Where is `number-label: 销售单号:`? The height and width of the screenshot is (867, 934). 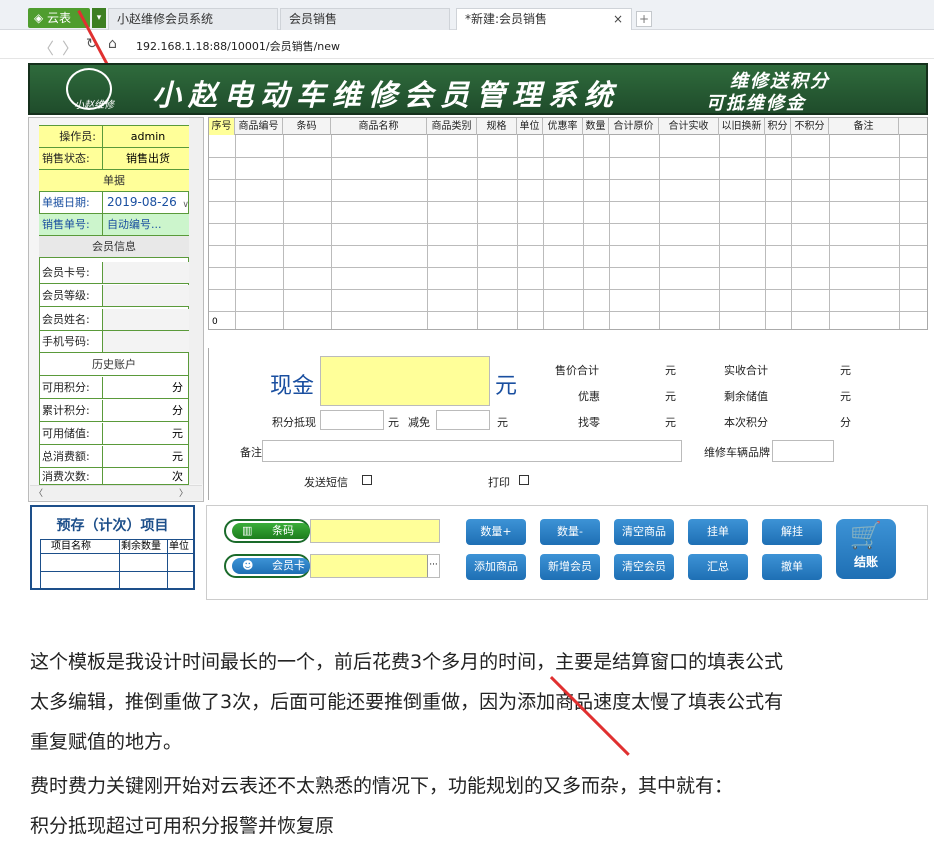
number-label: 销售单号: is located at coordinates (71, 224).